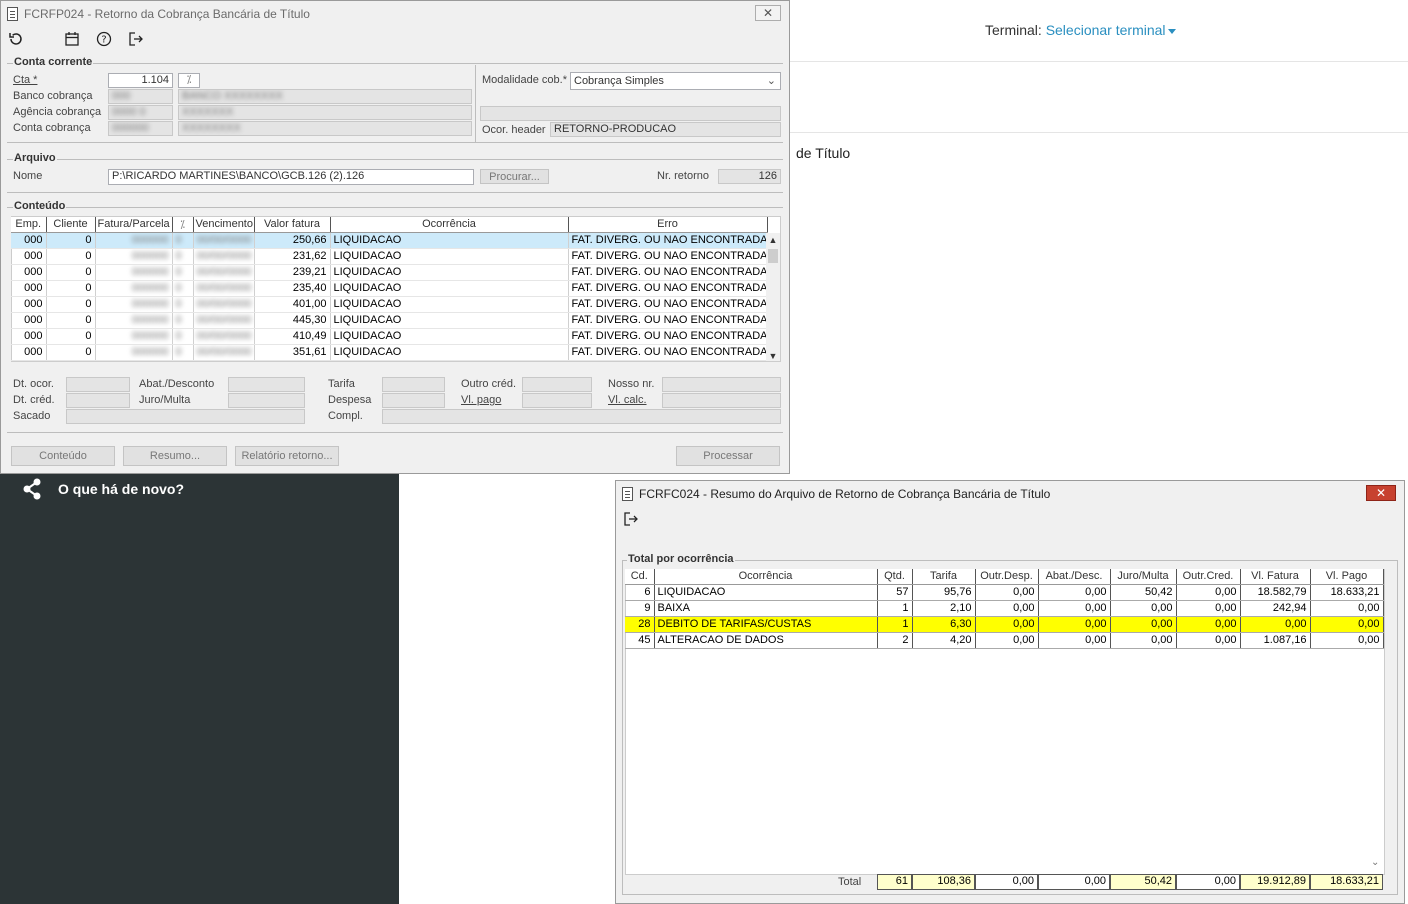  What do you see at coordinates (25, 80) in the screenshot?
I see `cta-label: Cta *` at bounding box center [25, 80].